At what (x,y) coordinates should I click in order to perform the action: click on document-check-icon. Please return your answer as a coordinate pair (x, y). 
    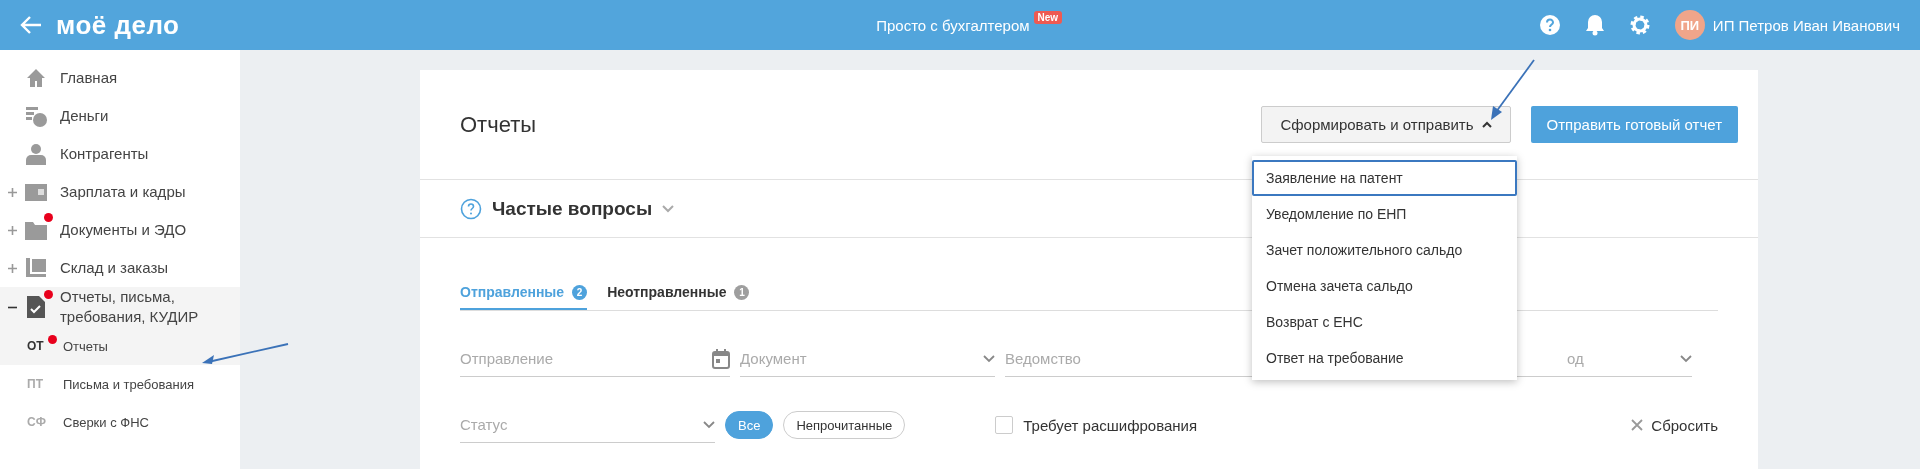
    Looking at the image, I should click on (36, 307).